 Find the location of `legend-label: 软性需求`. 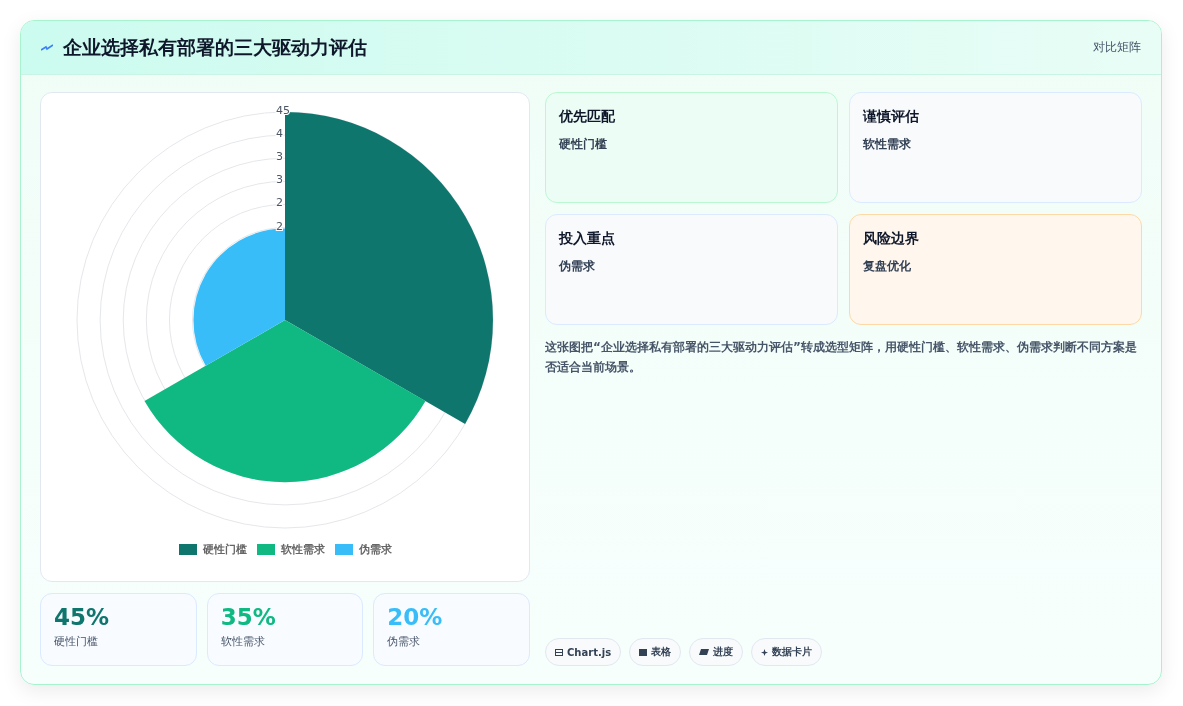

legend-label: 软性需求 is located at coordinates (302, 549).